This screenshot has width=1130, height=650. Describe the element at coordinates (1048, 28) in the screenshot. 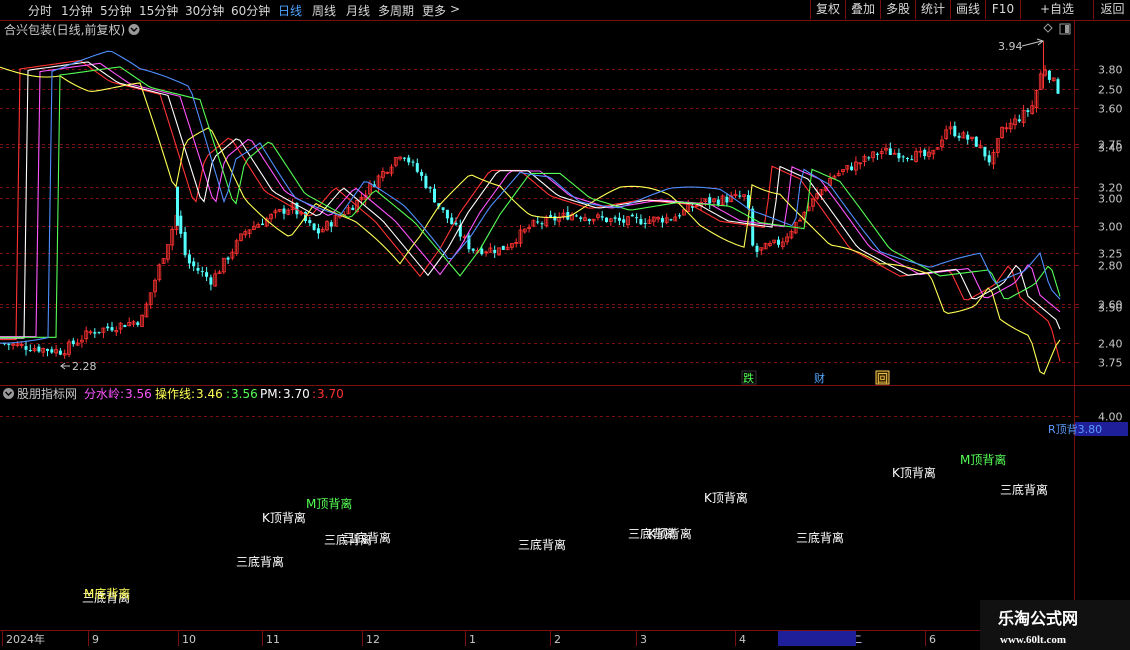

I see `diamond-icon` at that location.